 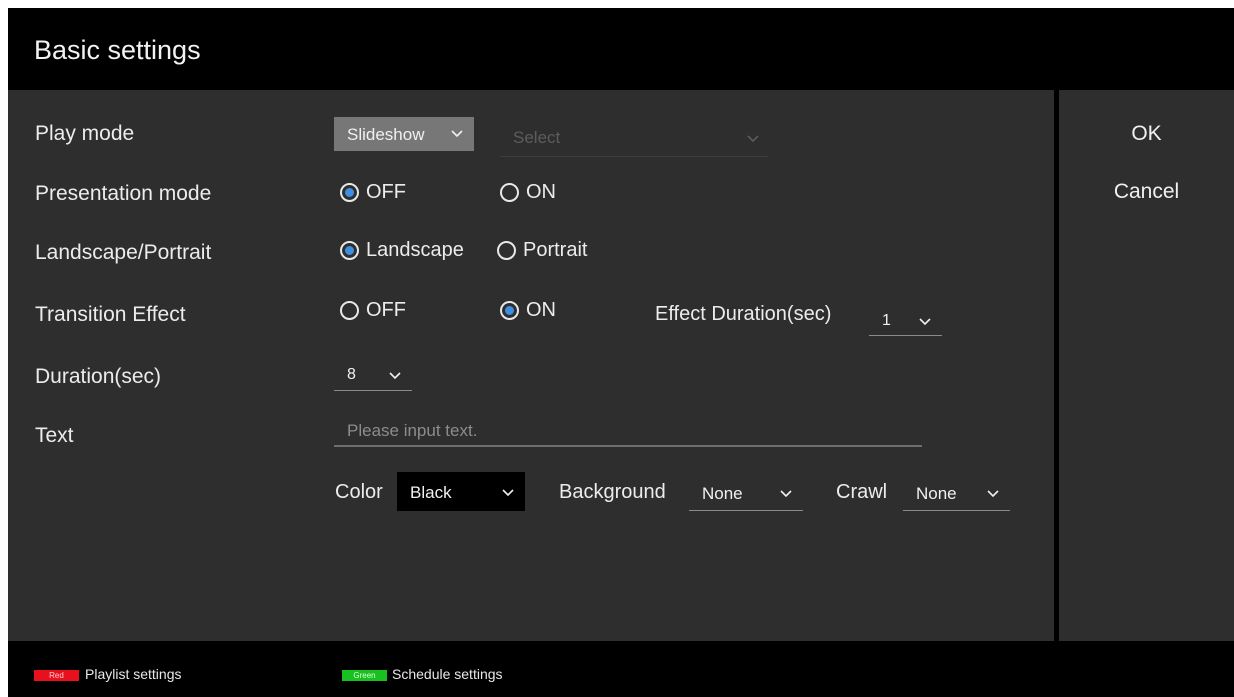 I want to click on transition-off-label: OFF, so click(x=386, y=310).